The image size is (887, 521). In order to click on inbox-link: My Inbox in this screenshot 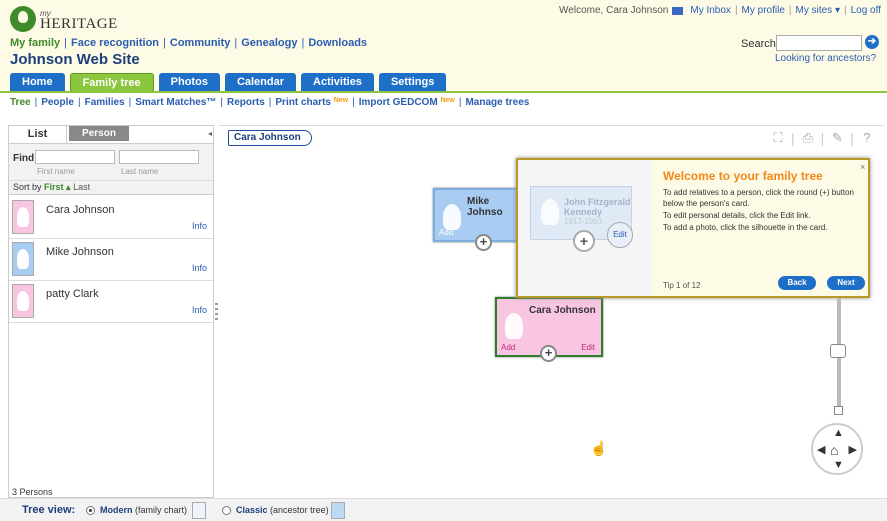, I will do `click(710, 10)`.